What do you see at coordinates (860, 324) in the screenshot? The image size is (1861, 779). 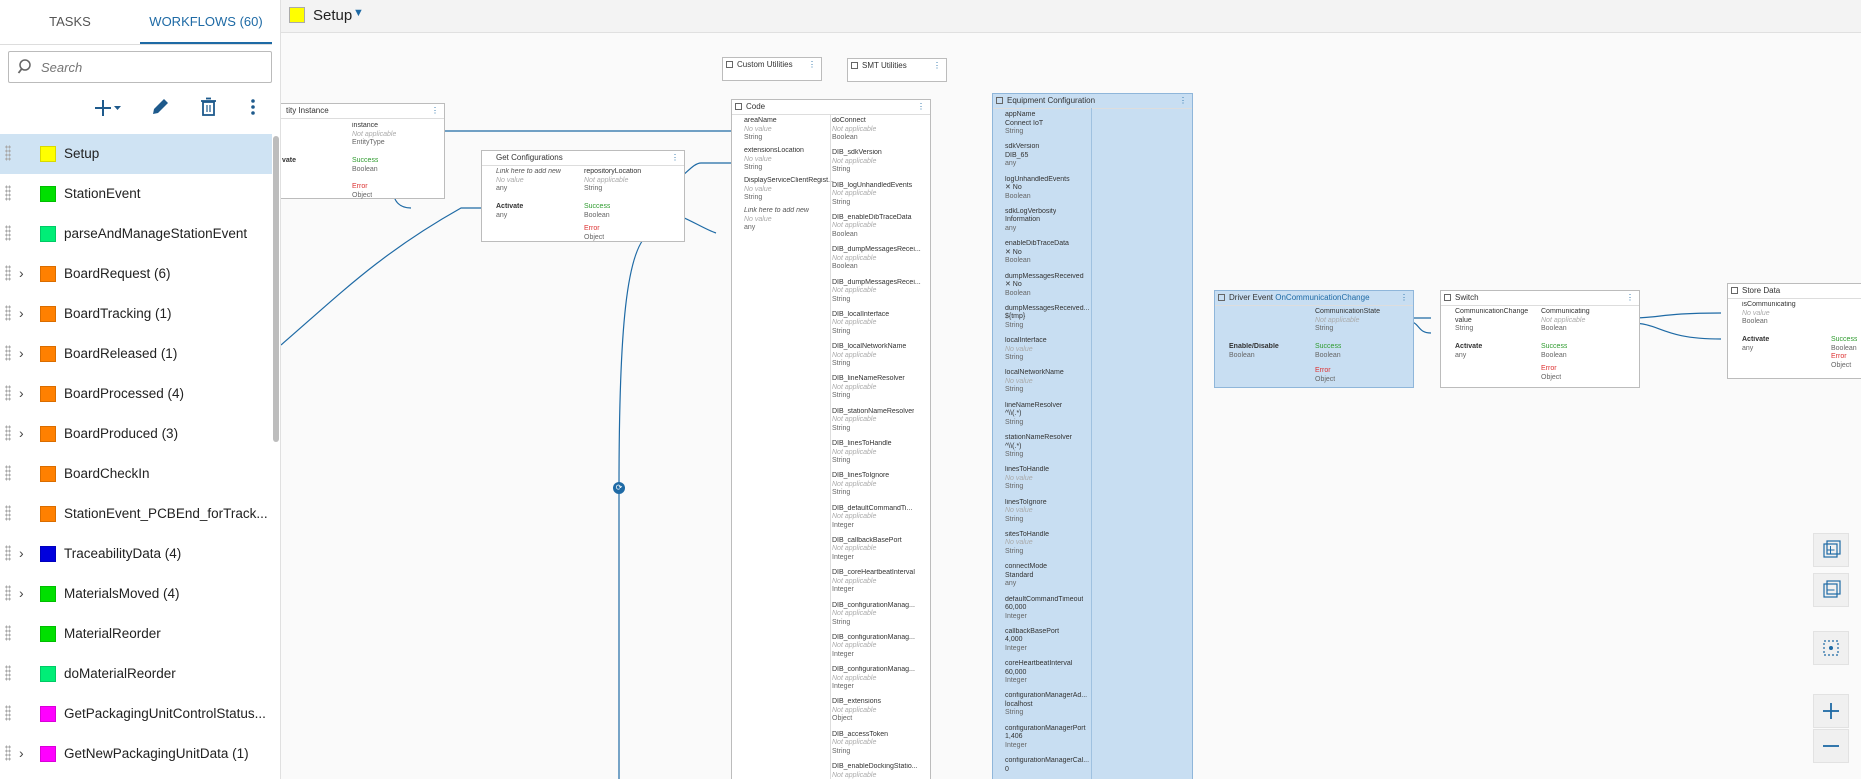 I see `output-port: DIB_localInterface Not applicable String` at bounding box center [860, 324].